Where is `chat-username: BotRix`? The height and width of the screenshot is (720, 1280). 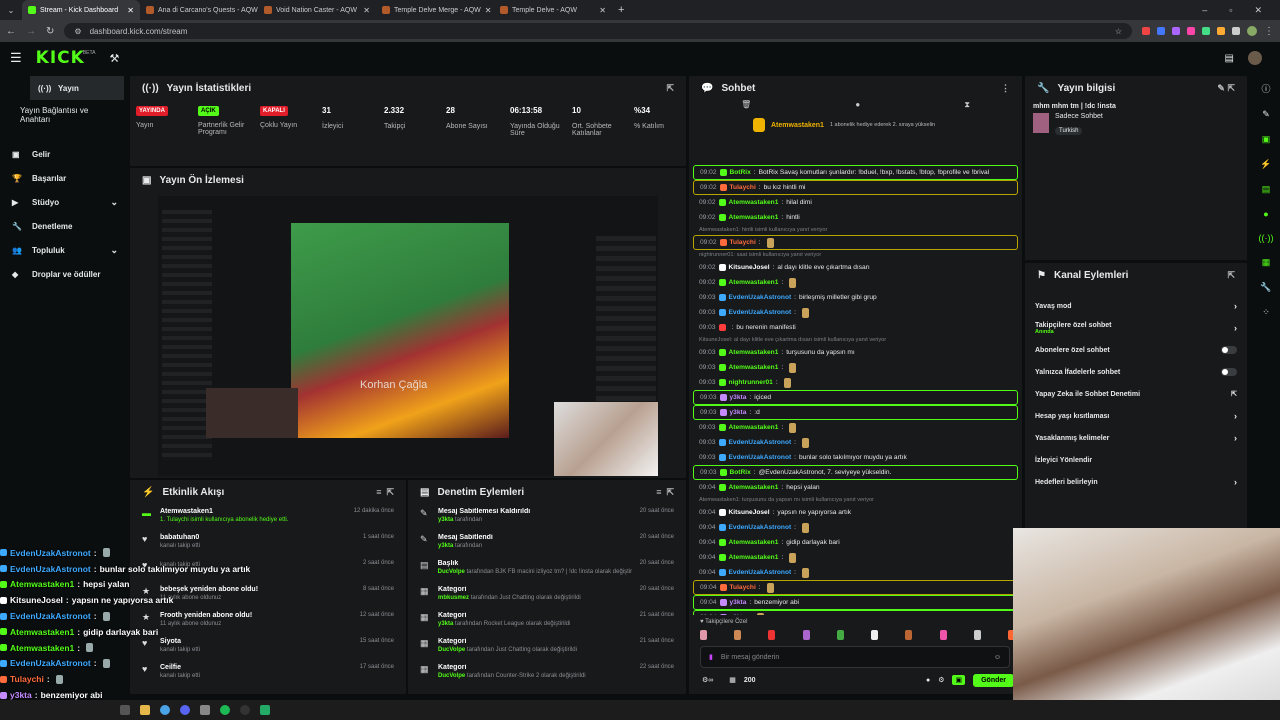 chat-username: BotRix is located at coordinates (740, 172).